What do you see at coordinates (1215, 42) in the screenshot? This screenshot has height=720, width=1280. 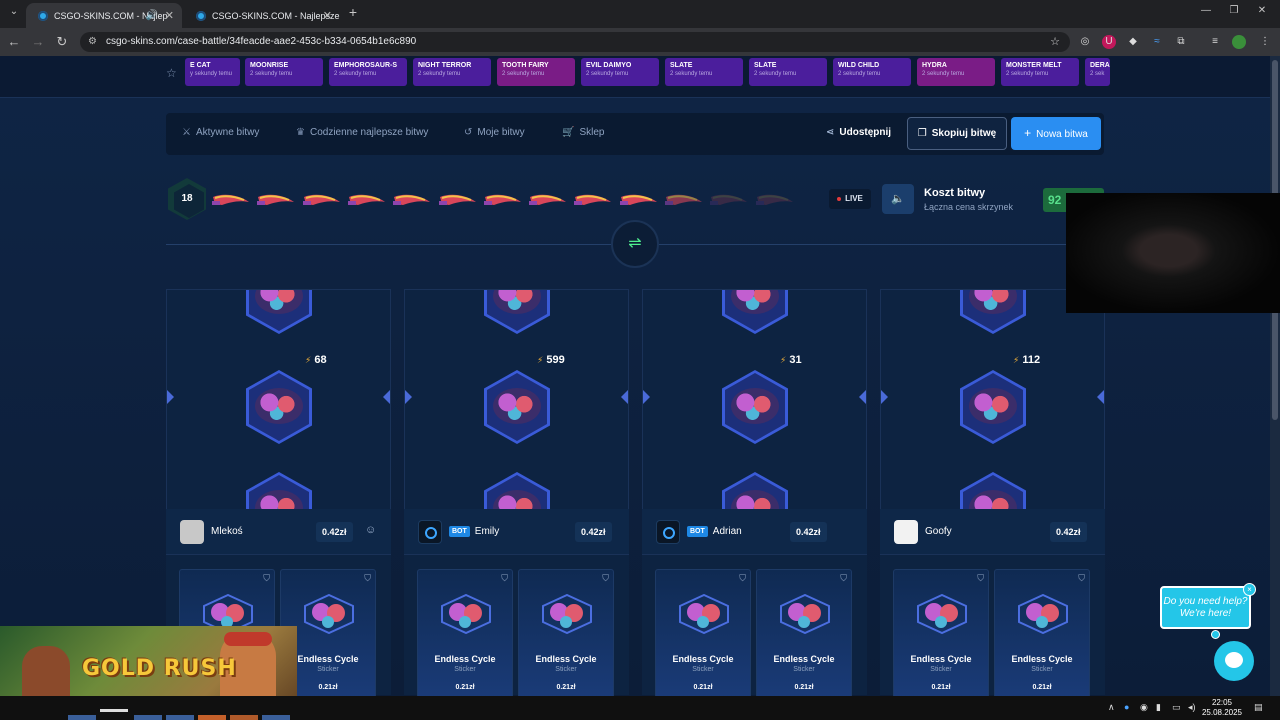 I see `reading-list-icon: ≡` at bounding box center [1215, 42].